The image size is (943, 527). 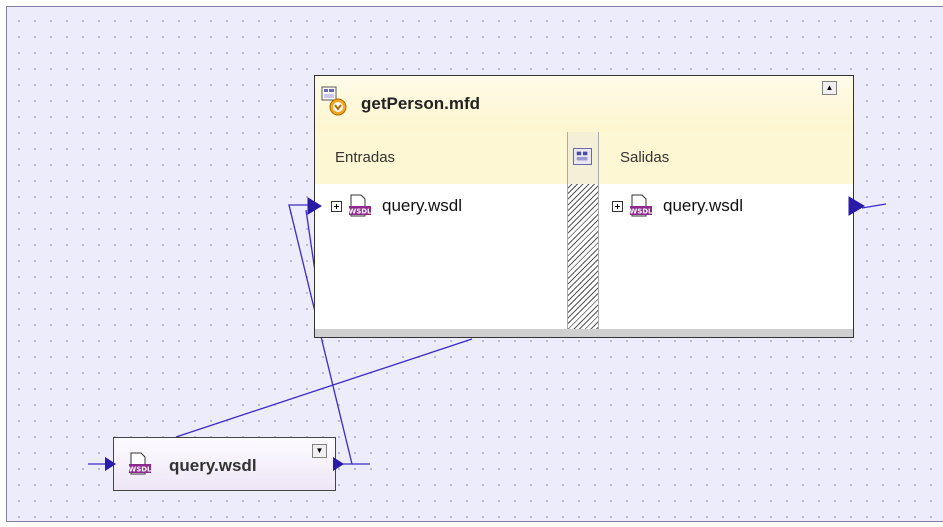 I want to click on source-component-query-wsdl: WSDL query.wsdl ▼, so click(x=224, y=464).